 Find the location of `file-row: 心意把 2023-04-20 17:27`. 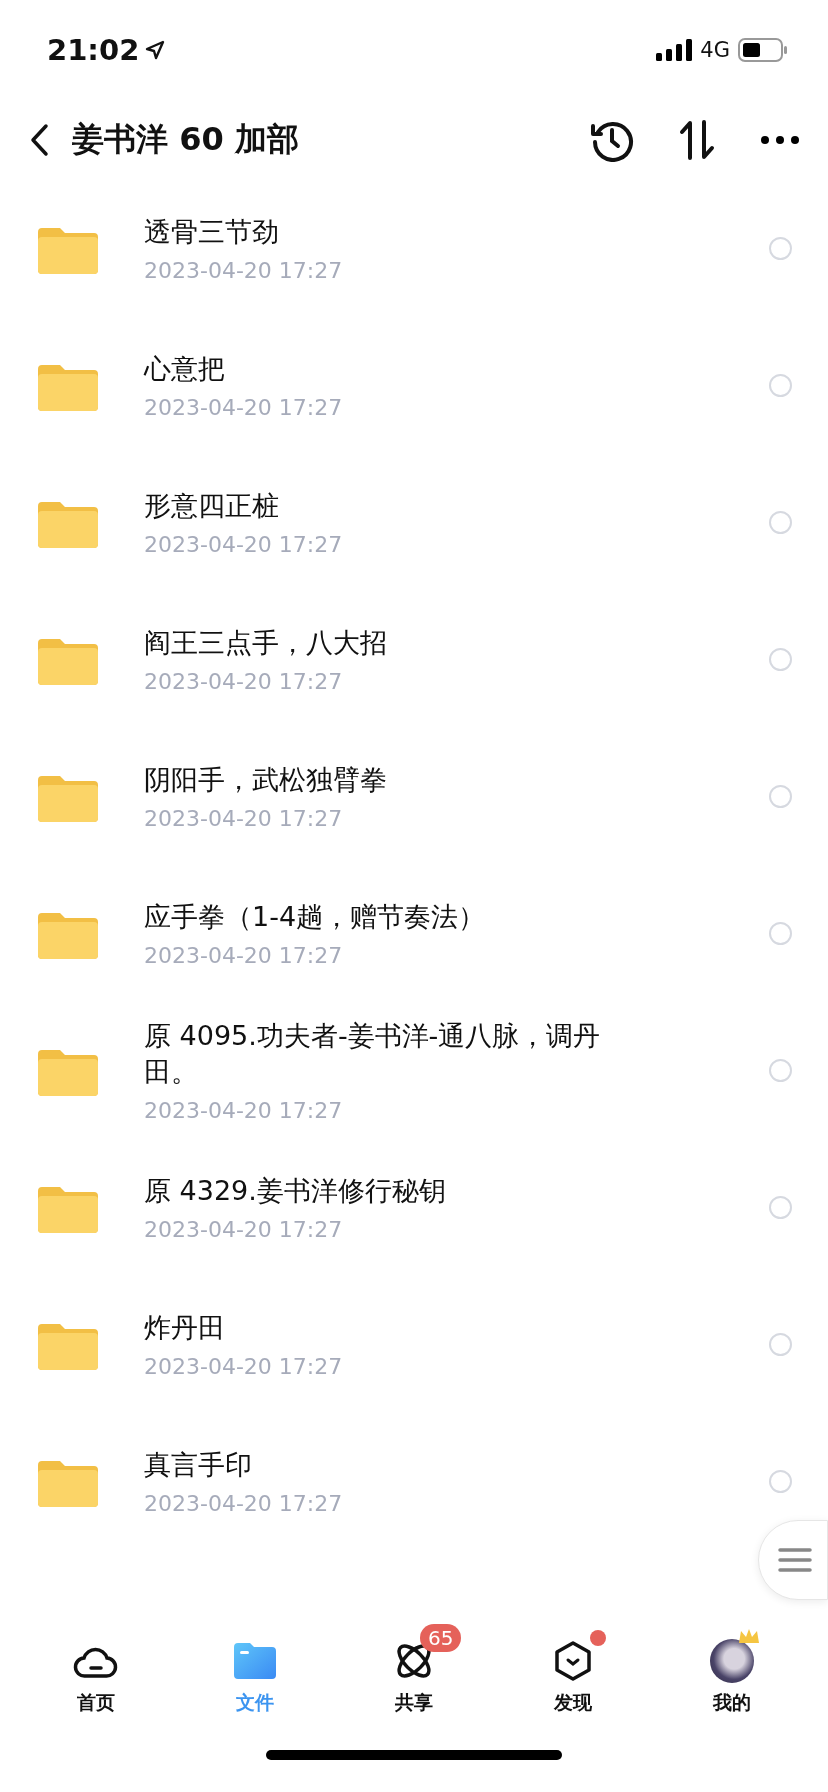

file-row: 心意把 2023-04-20 17:27 is located at coordinates (414, 385).